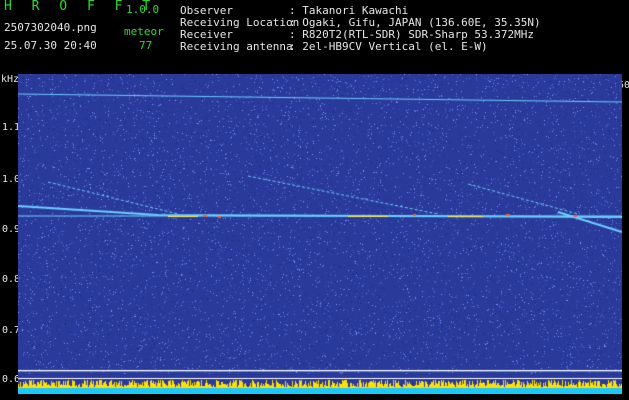 The width and height of the screenshot is (629, 400). Describe the element at coordinates (10, 79) in the screenshot. I see `y-axis-unit: kHz` at that location.